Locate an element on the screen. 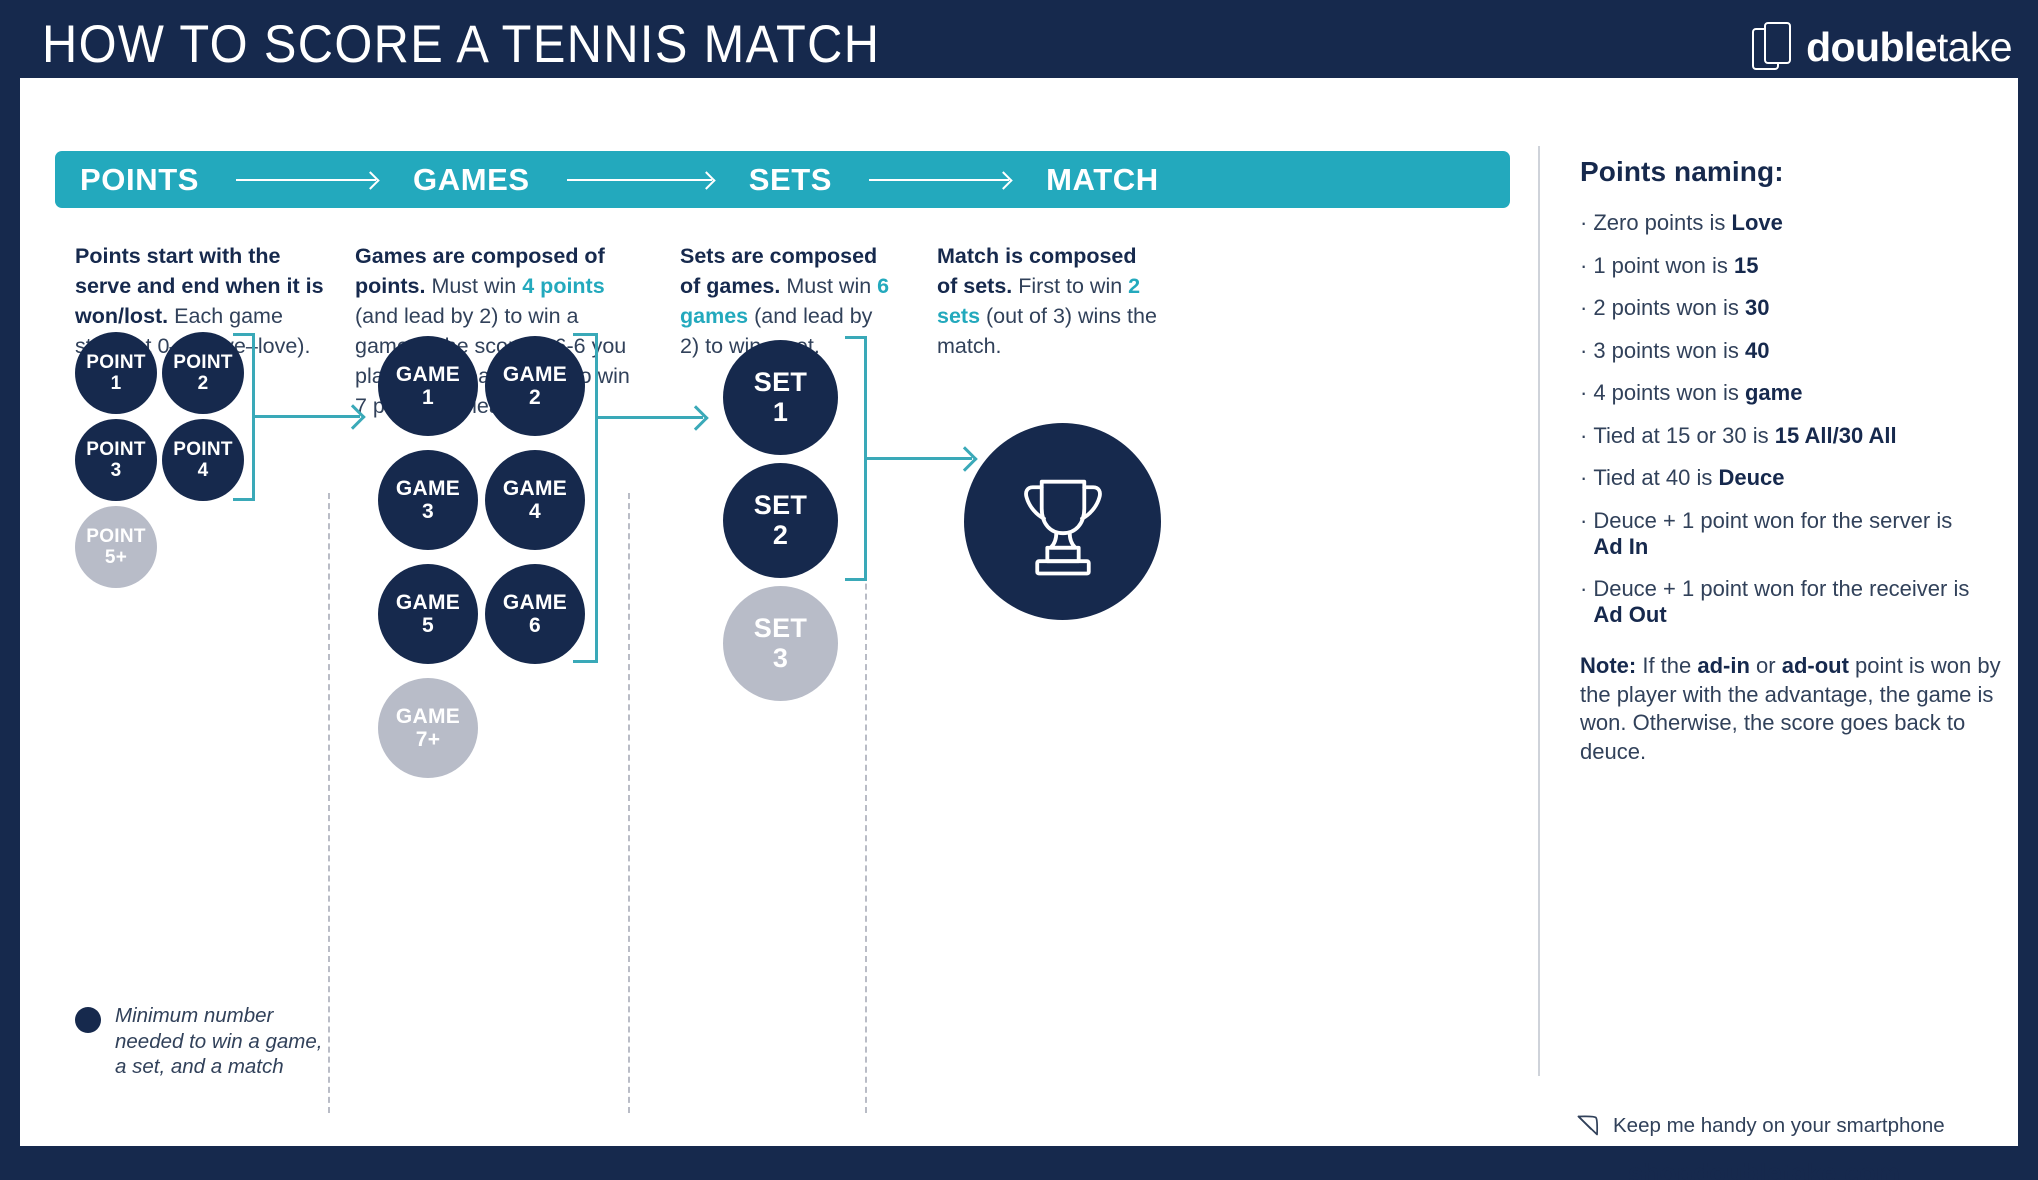  naming-item-game: · 4 points won is game is located at coordinates (1800, 393).